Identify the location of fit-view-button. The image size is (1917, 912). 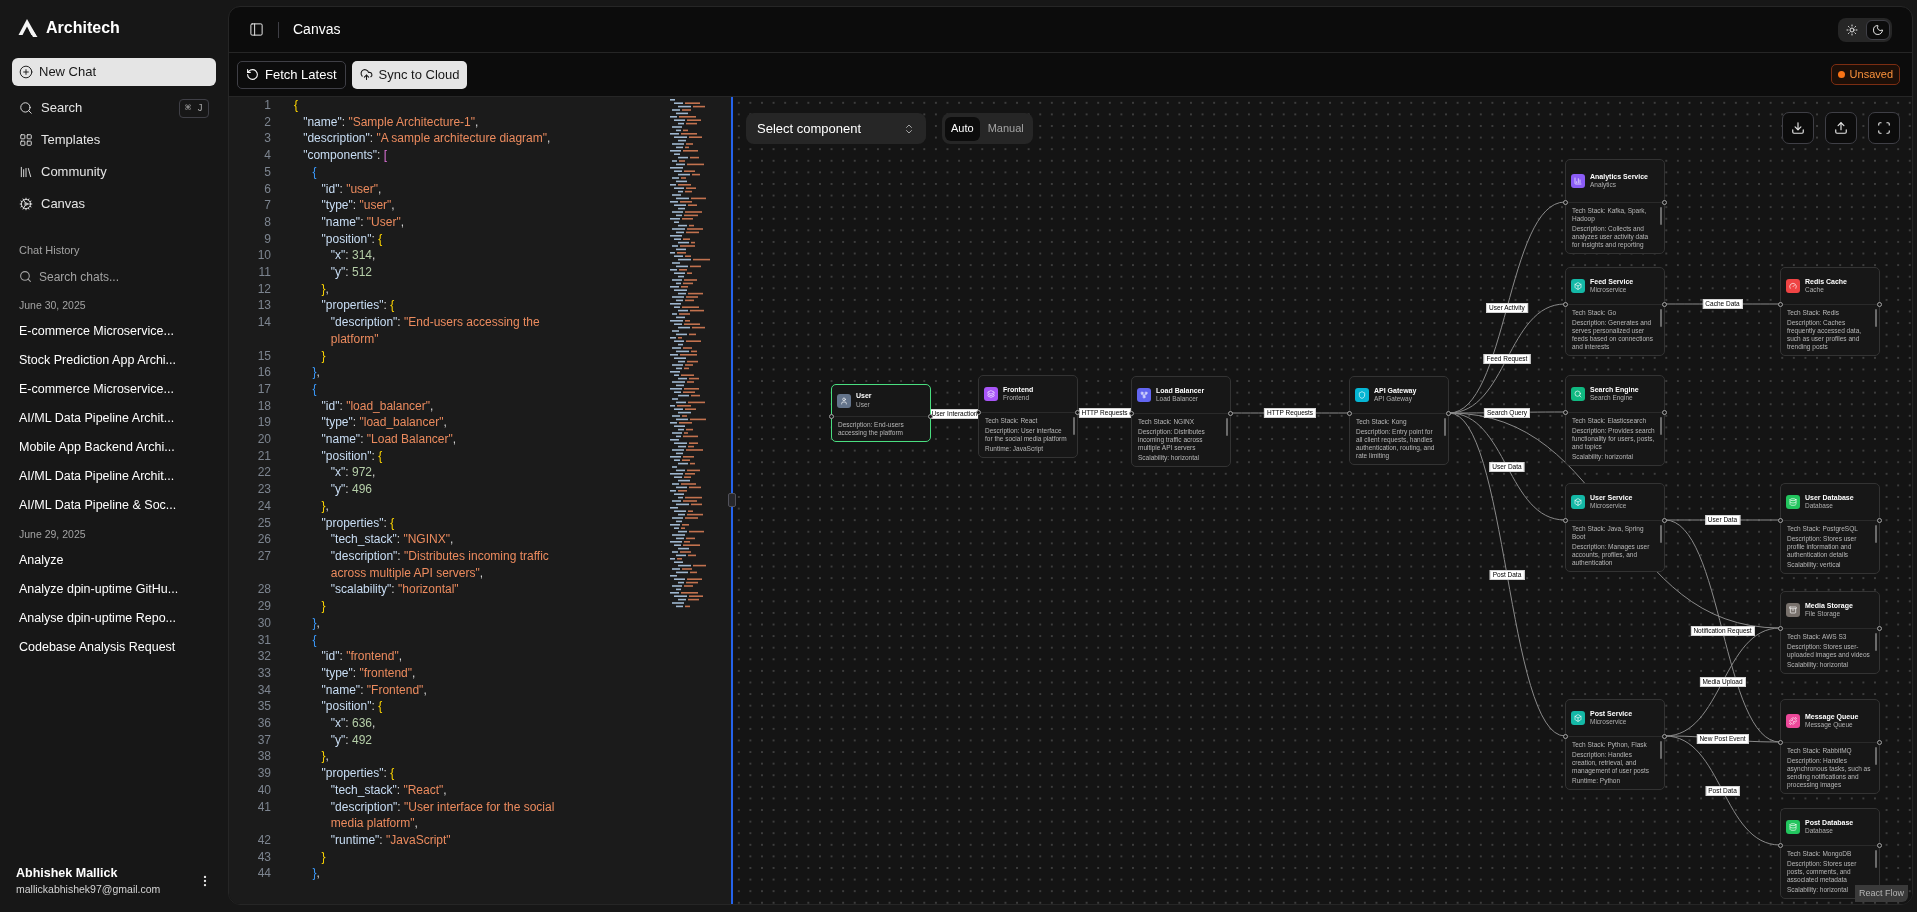
(1884, 128).